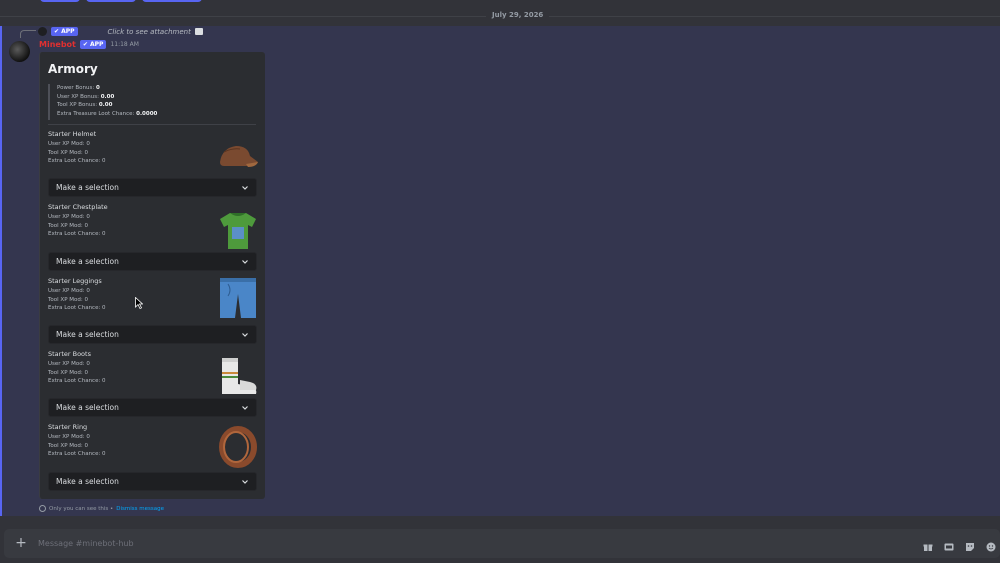  I want to click on ring-select: Make a selection, so click(152, 481).